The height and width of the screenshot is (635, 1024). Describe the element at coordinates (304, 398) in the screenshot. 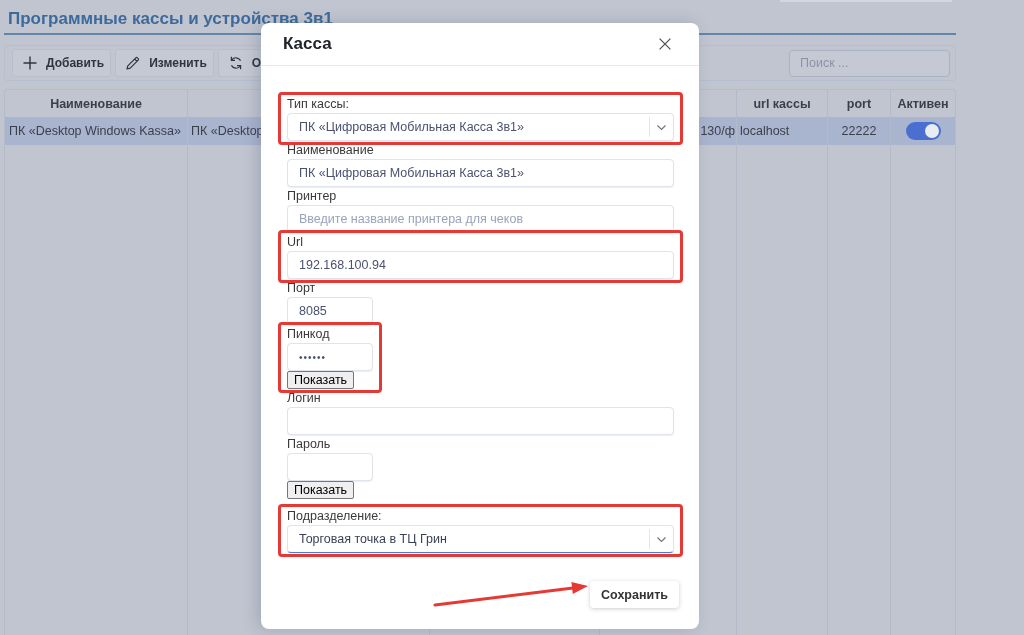

I see `field-label: Логин` at that location.